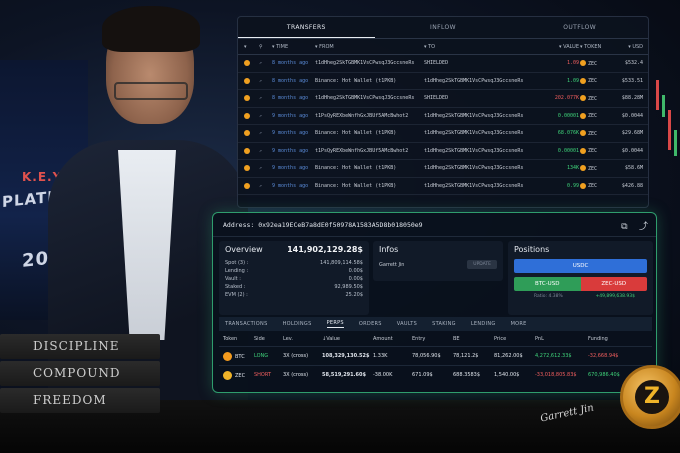 Image resolution: width=680 pixels, height=453 pixels. What do you see at coordinates (548, 296) in the screenshot?
I see `positions-ratio: Ratio: 4.38%` at bounding box center [548, 296].